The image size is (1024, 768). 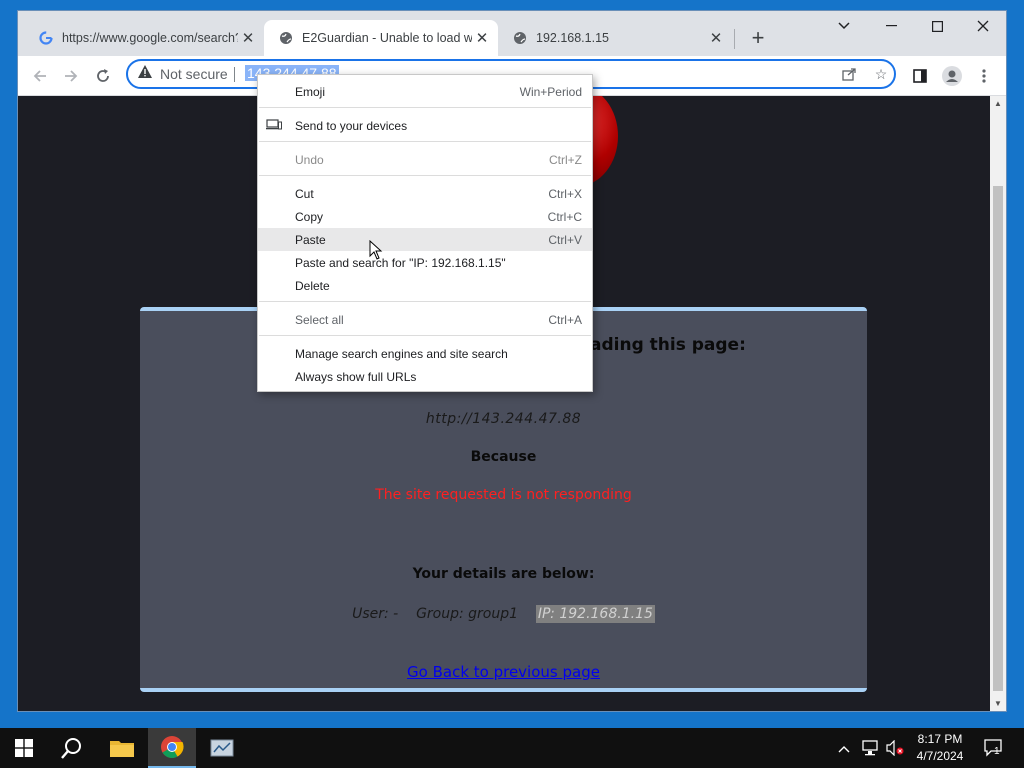 What do you see at coordinates (940, 756) in the screenshot?
I see `clock-date: 4/7/2024` at bounding box center [940, 756].